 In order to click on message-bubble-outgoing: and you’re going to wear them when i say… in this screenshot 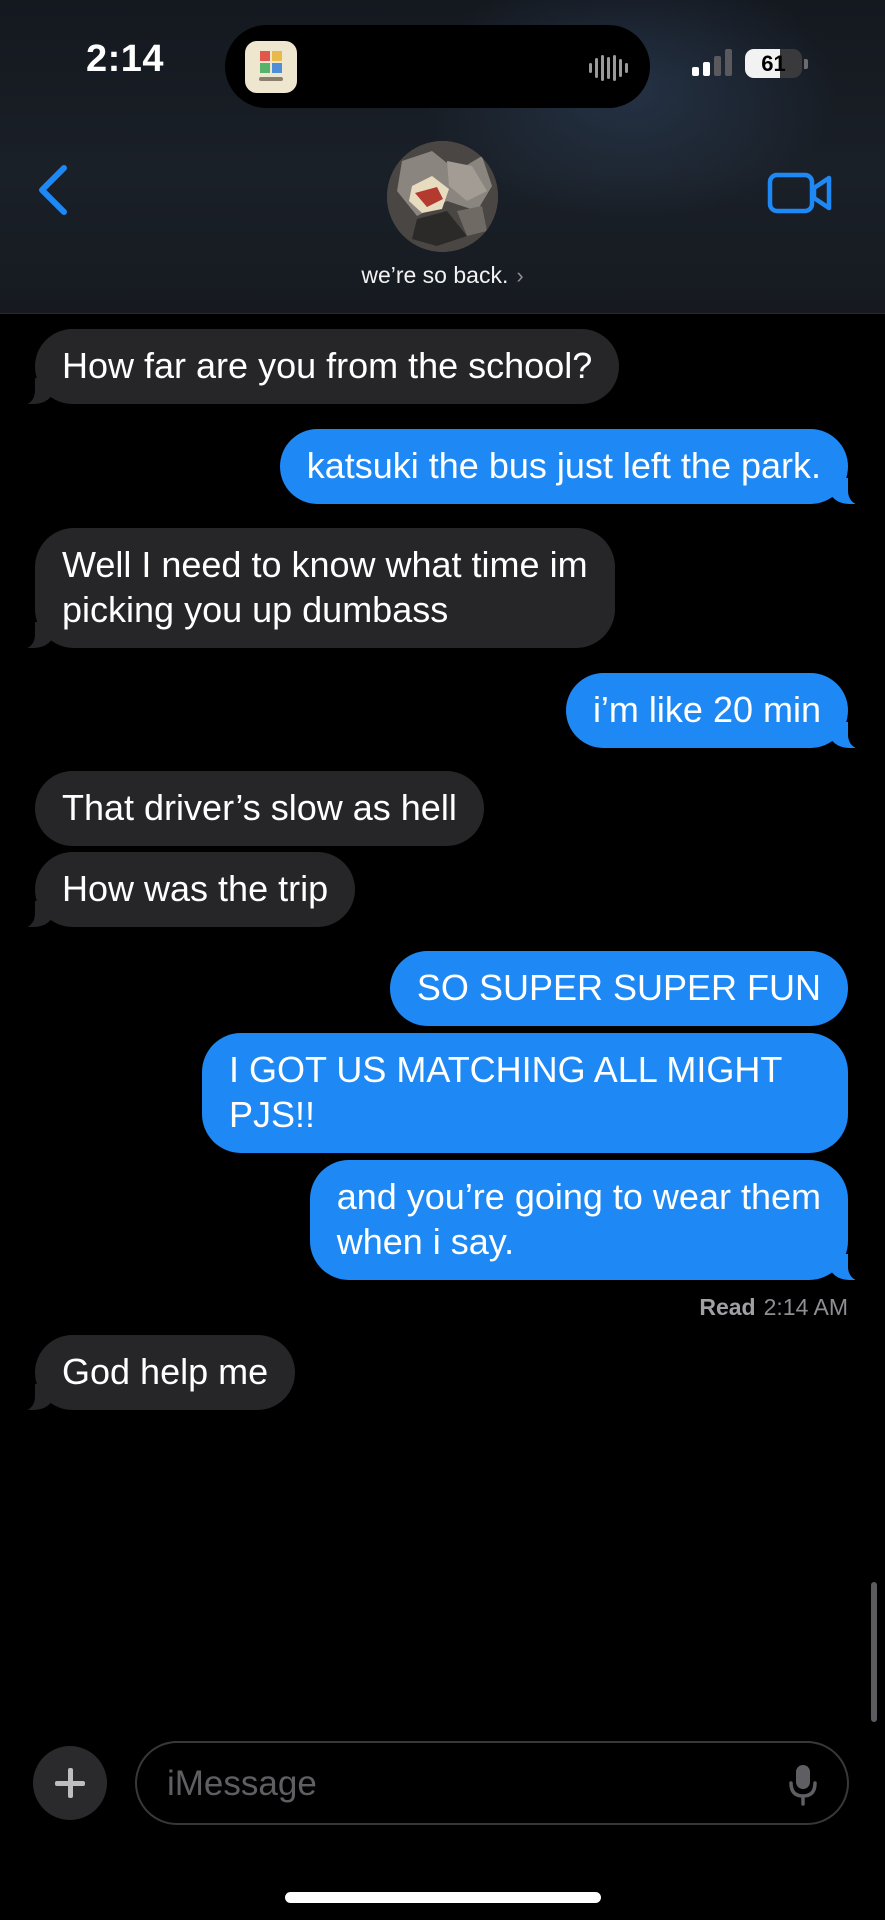, I will do `click(588, 1220)`.